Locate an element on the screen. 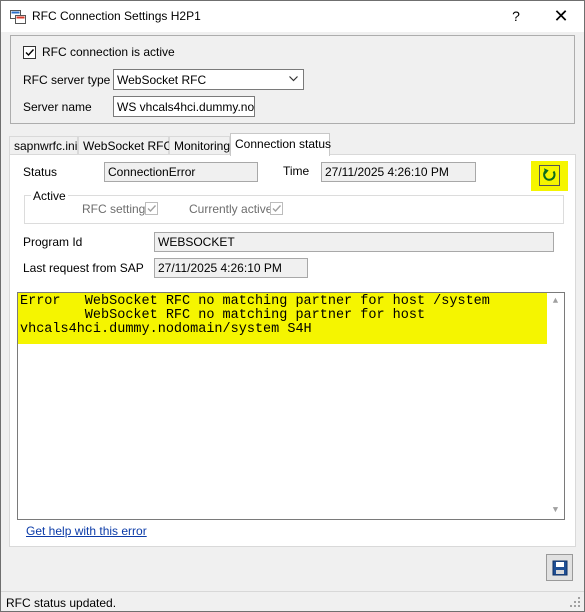 This screenshot has height=612, width=585. refresh-button is located at coordinates (549, 176).